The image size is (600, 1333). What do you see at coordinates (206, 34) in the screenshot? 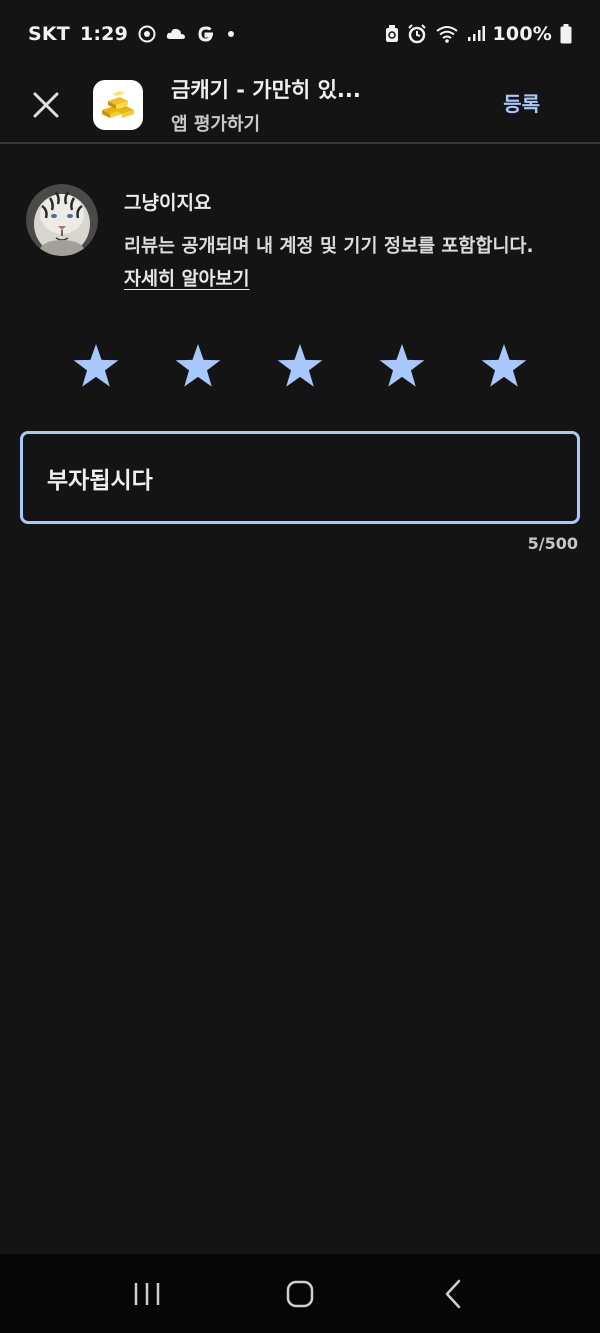
I see `google-g-icon` at bounding box center [206, 34].